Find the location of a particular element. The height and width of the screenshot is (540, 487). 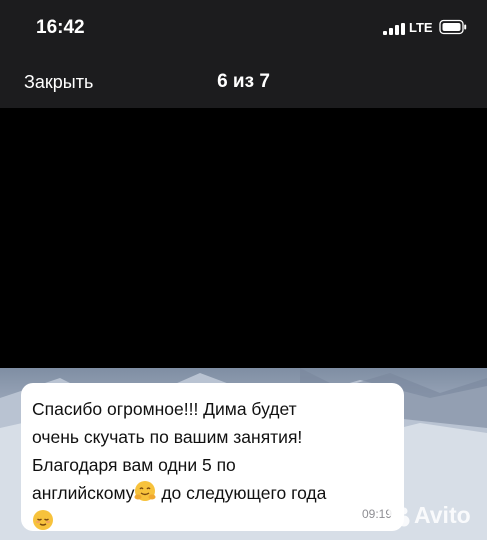

status-bar: 16:42 LTE is located at coordinates (243, 28).